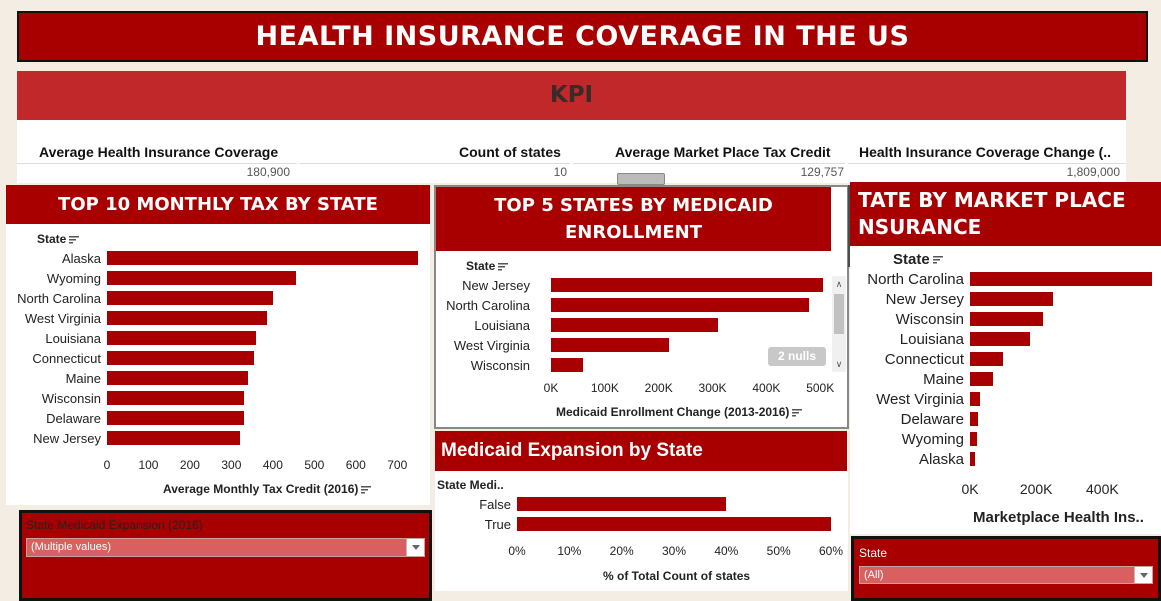 This screenshot has height=601, width=1161. I want to click on tick-label: 700, so click(397, 465).